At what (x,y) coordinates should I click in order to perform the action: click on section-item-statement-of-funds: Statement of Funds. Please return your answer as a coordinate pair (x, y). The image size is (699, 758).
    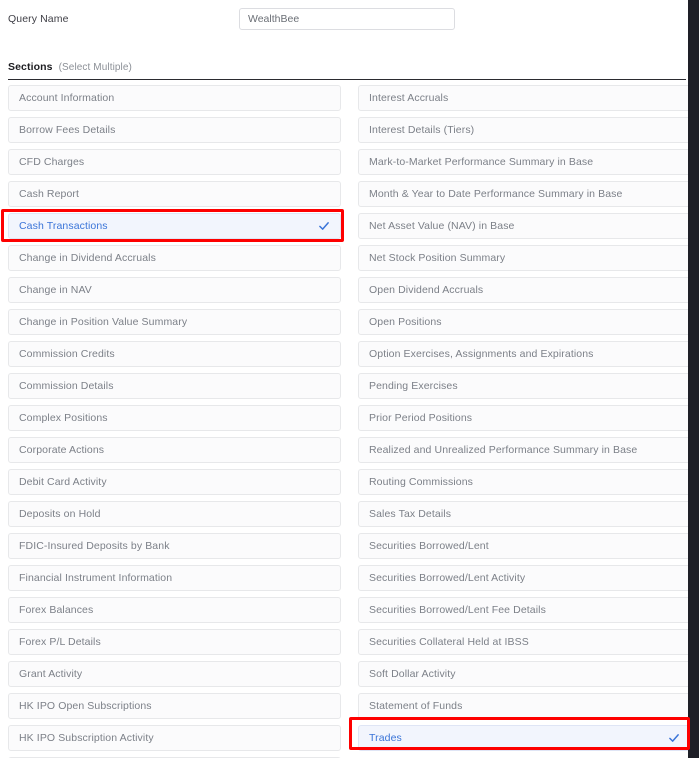
    Looking at the image, I should click on (523, 706).